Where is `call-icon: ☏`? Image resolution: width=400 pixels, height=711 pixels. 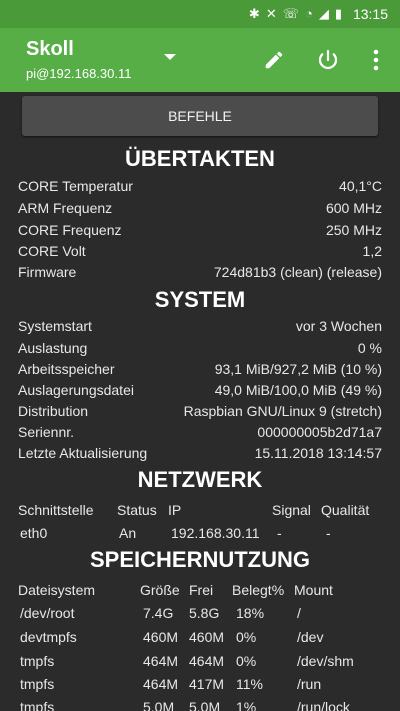
call-icon: ☏ is located at coordinates (290, 13).